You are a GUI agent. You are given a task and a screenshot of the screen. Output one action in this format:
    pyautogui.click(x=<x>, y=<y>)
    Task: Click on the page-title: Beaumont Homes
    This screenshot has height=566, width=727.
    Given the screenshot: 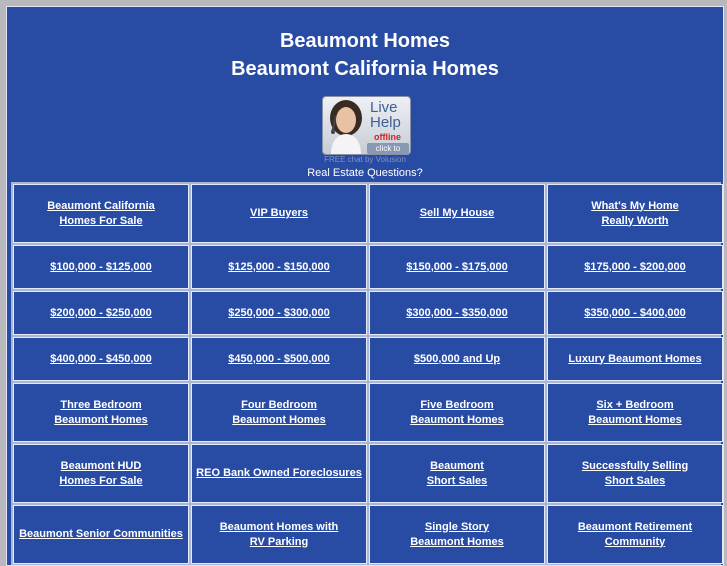 What is the action you would take?
    pyautogui.click(x=365, y=41)
    